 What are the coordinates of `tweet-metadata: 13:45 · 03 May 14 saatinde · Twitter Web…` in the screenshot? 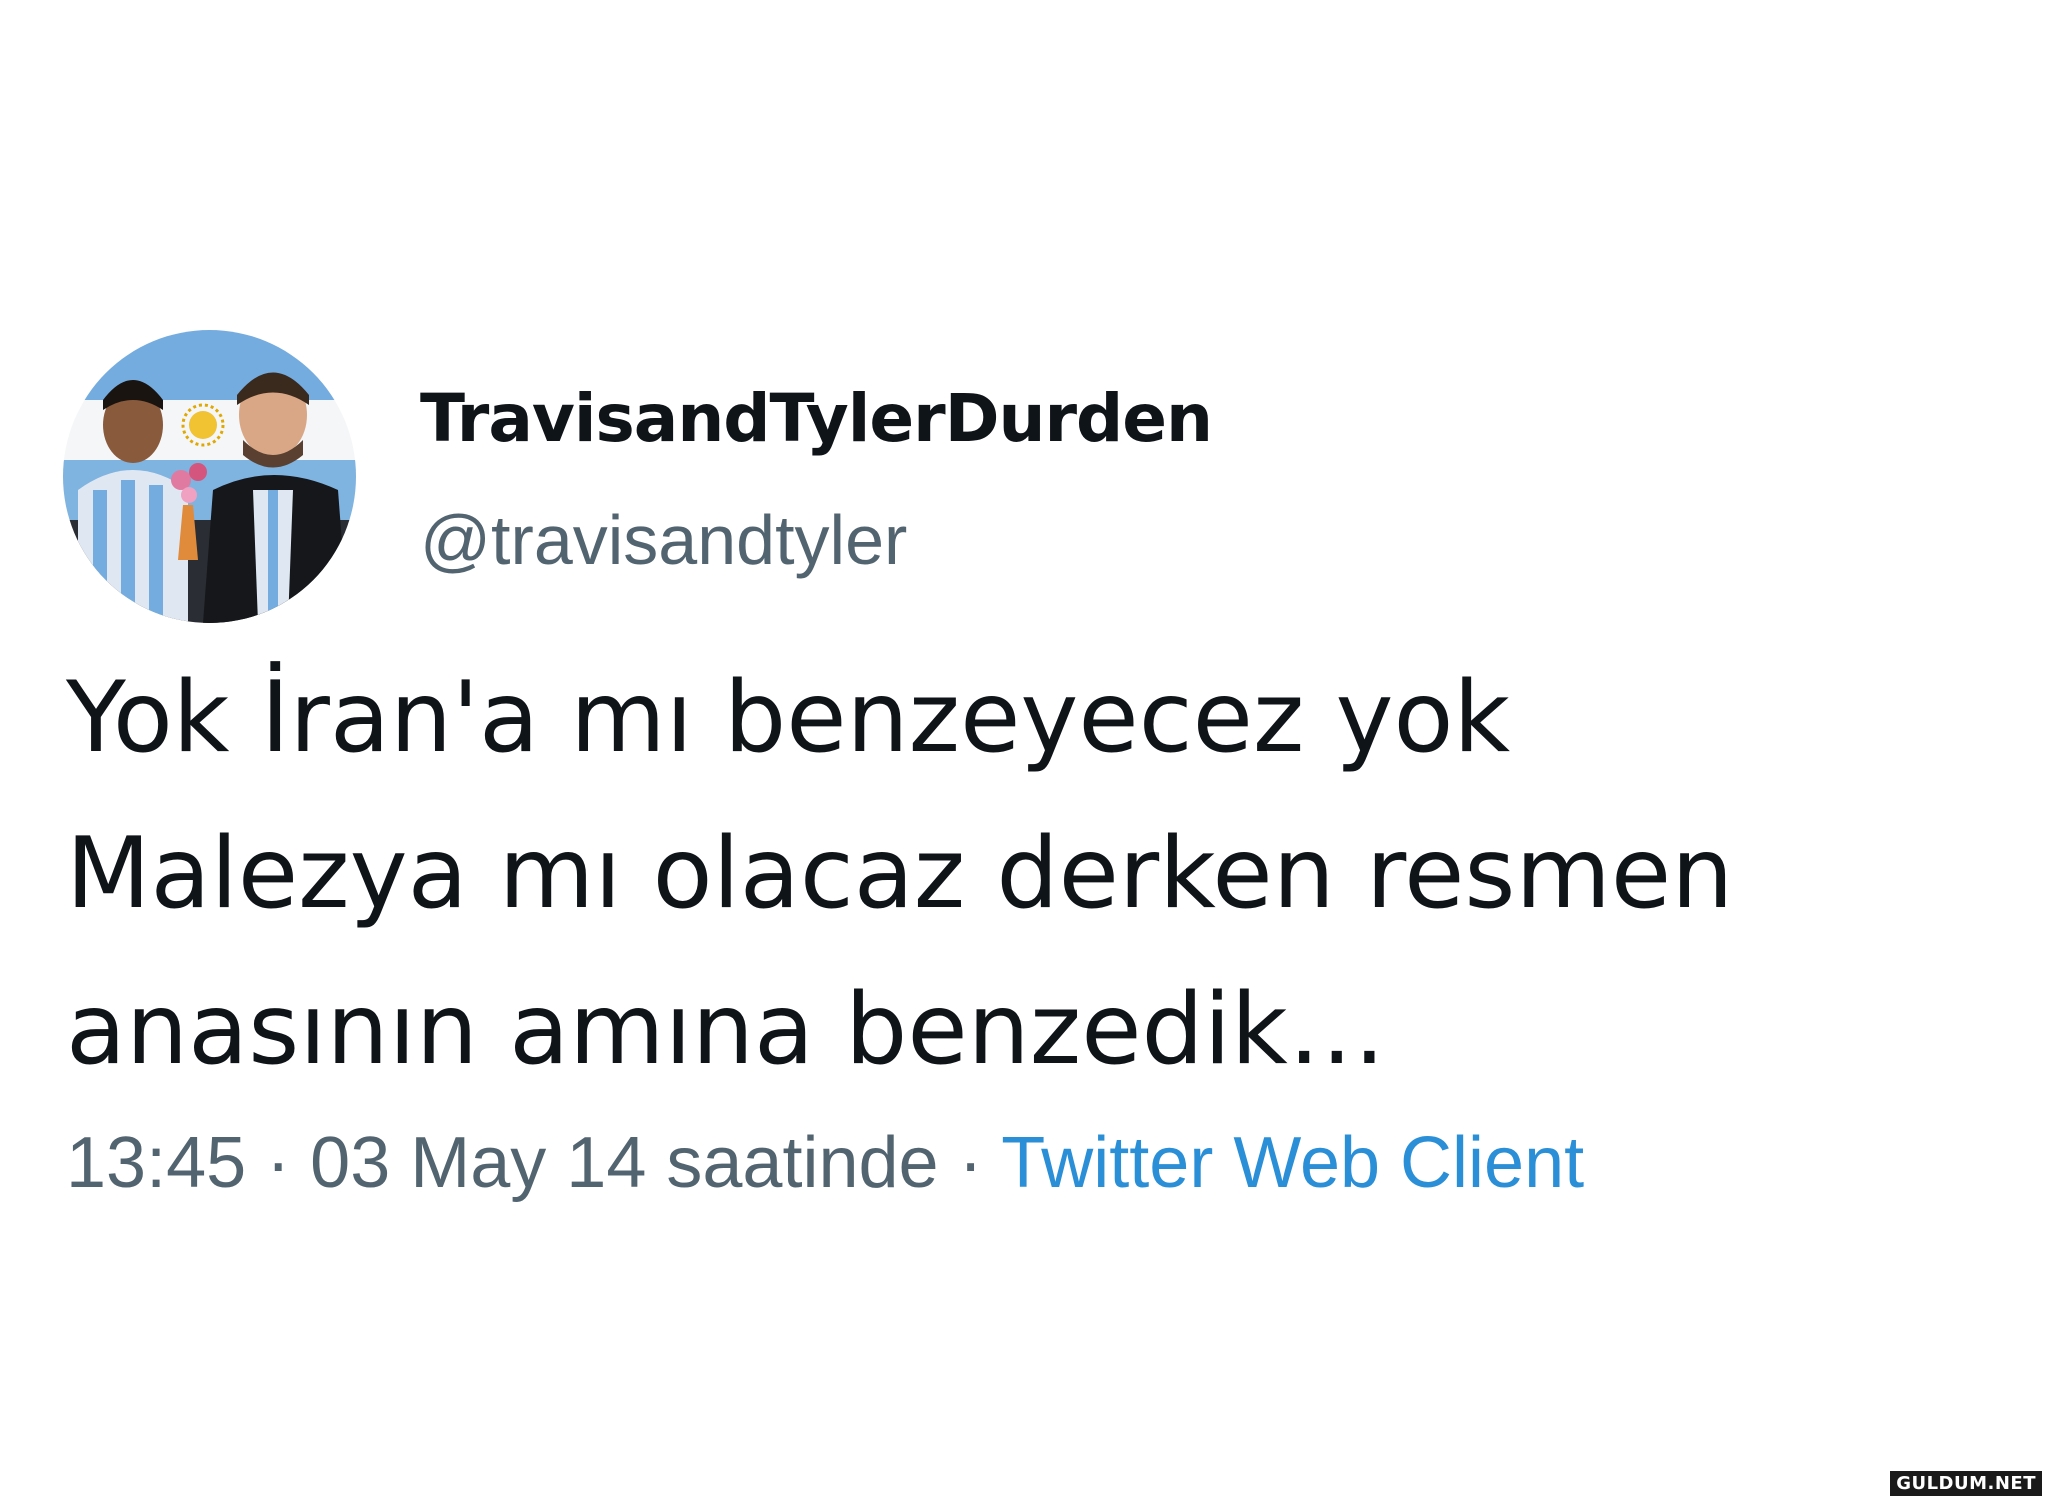 It's located at (825, 1163).